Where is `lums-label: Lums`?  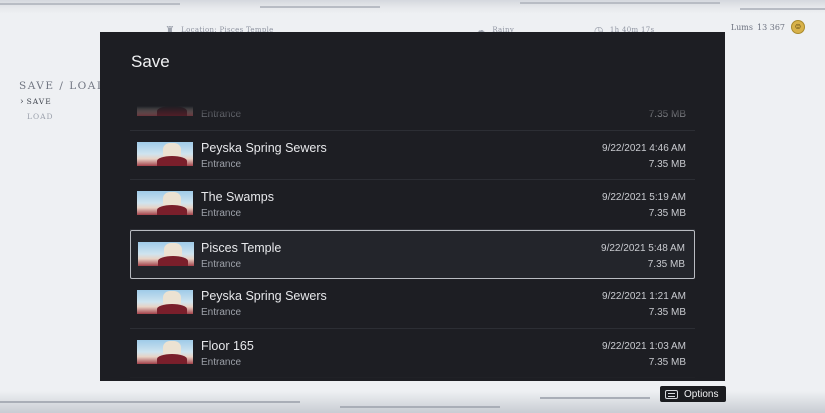 lums-label: Lums is located at coordinates (741, 27).